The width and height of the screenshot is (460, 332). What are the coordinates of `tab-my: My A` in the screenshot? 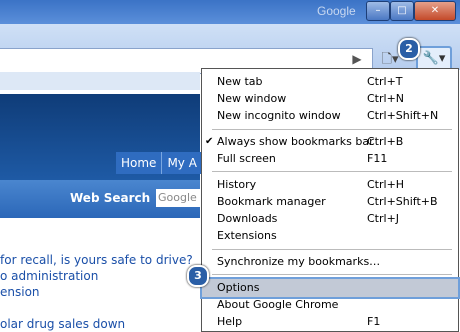 It's located at (182, 163).